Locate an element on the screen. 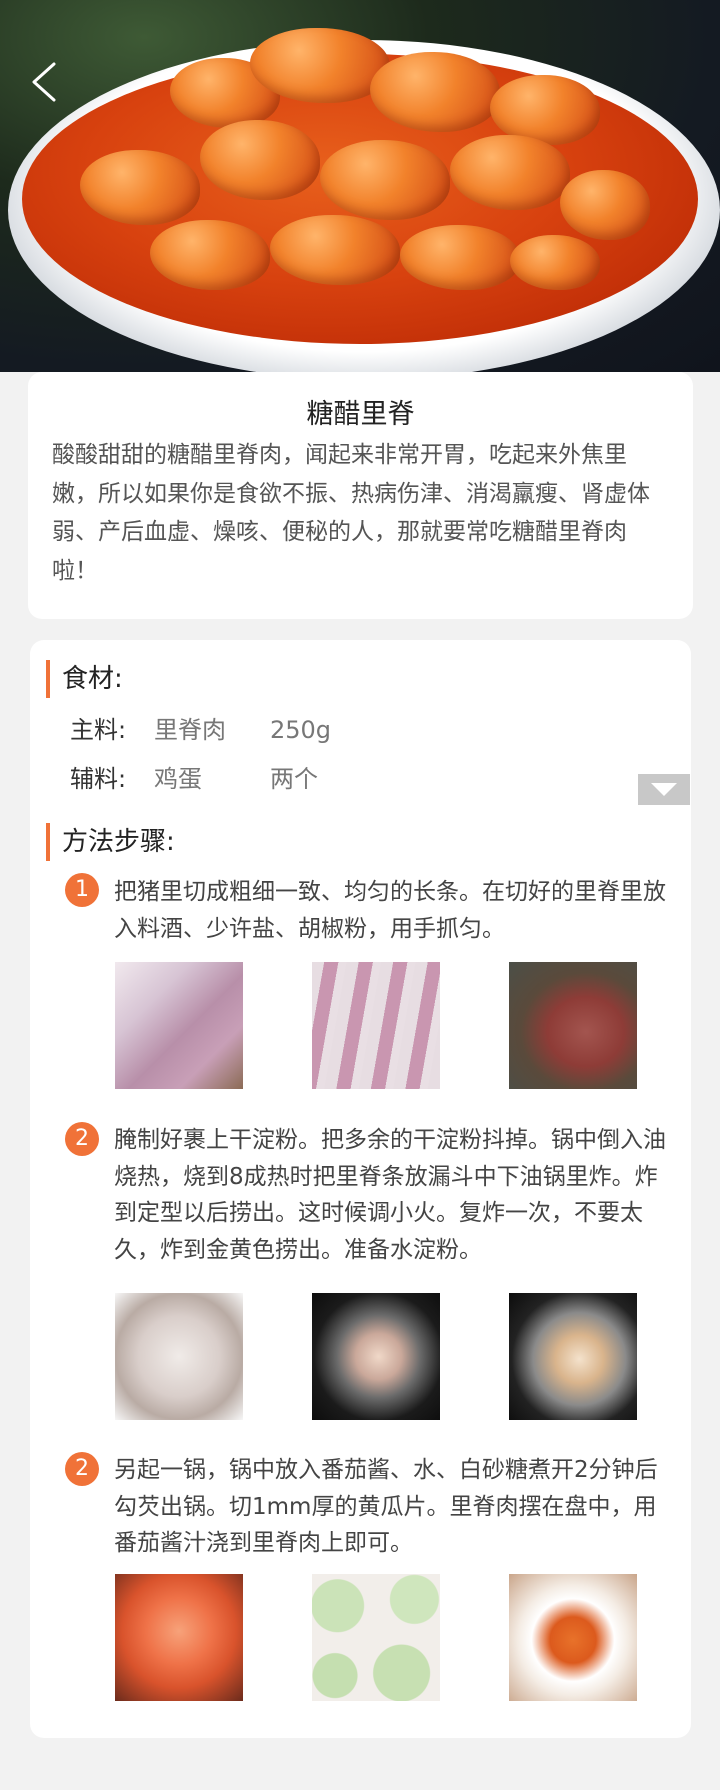 Image resolution: width=720 pixels, height=1790 pixels. ingredients-heading: 食材: is located at coordinates (84, 679).